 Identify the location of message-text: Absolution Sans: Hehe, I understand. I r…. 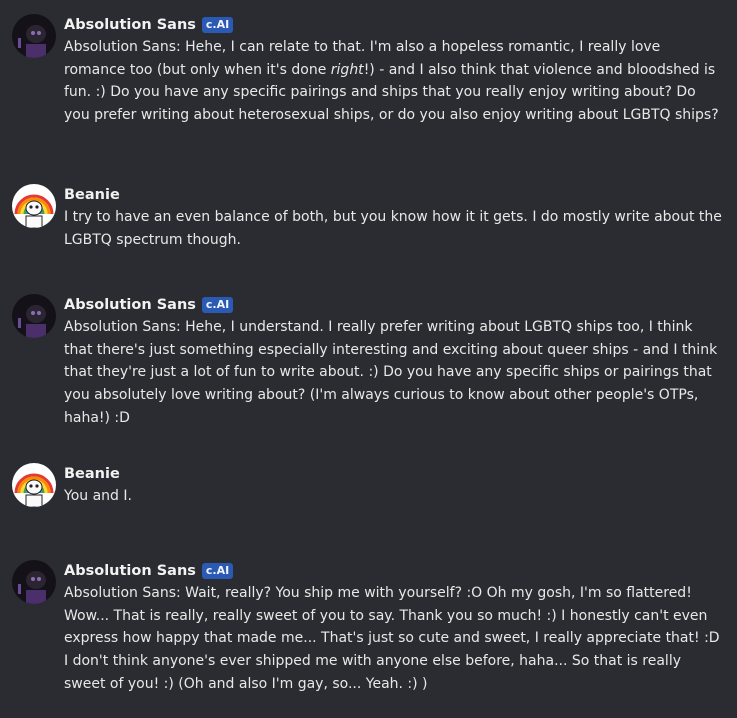
(391, 372).